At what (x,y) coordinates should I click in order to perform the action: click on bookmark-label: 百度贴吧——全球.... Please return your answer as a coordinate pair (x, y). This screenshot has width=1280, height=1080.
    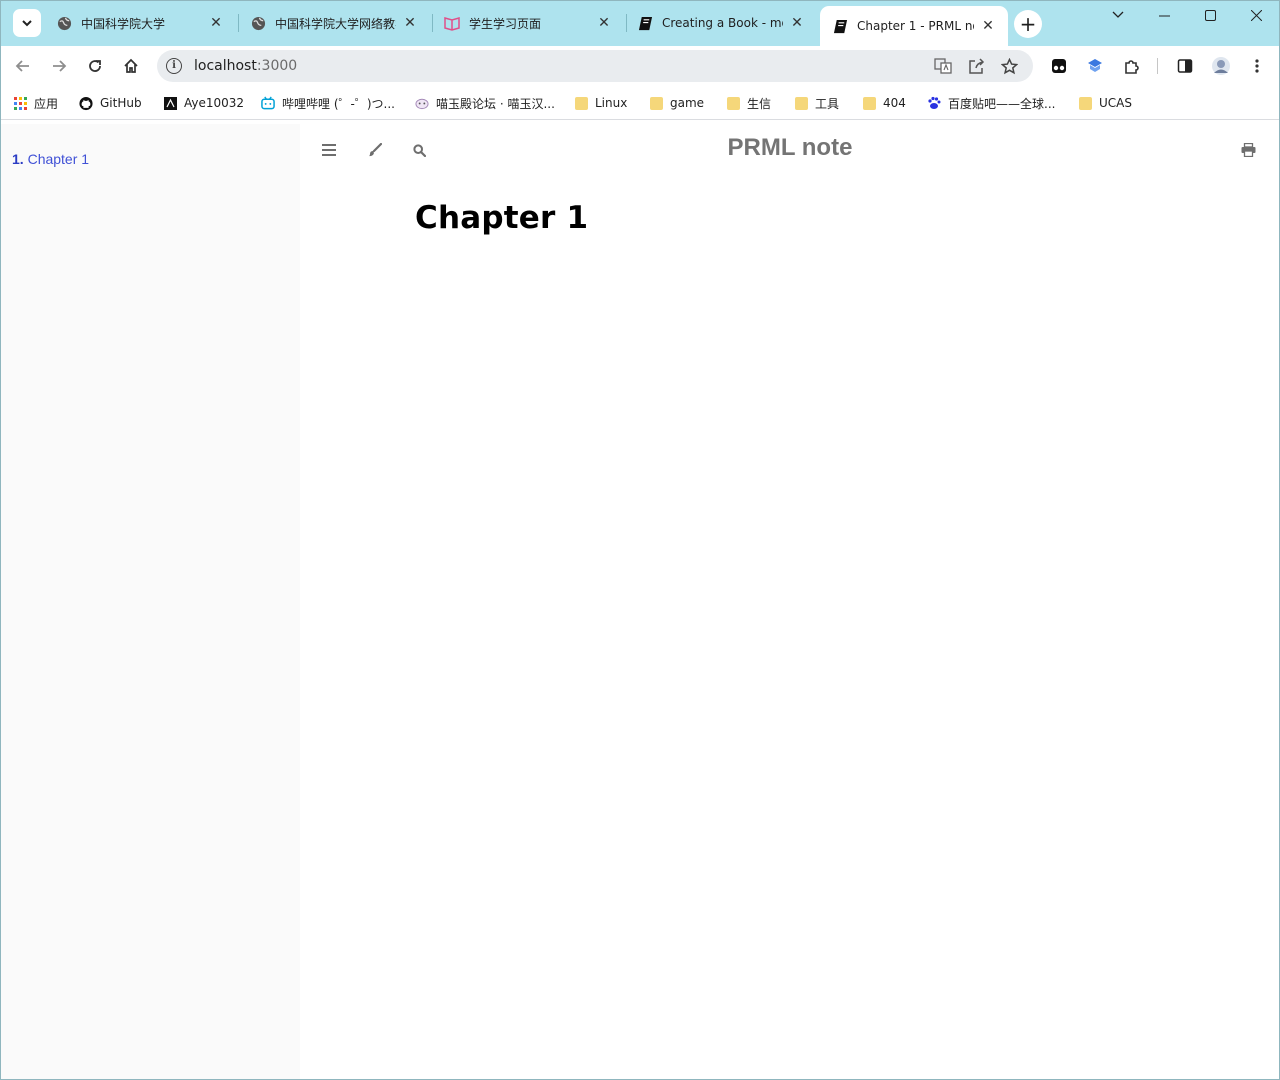
    Looking at the image, I should click on (1002, 103).